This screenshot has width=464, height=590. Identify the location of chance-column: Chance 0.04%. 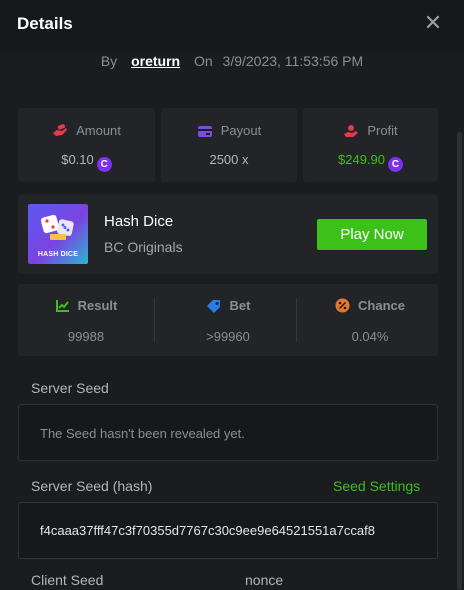
(370, 320).